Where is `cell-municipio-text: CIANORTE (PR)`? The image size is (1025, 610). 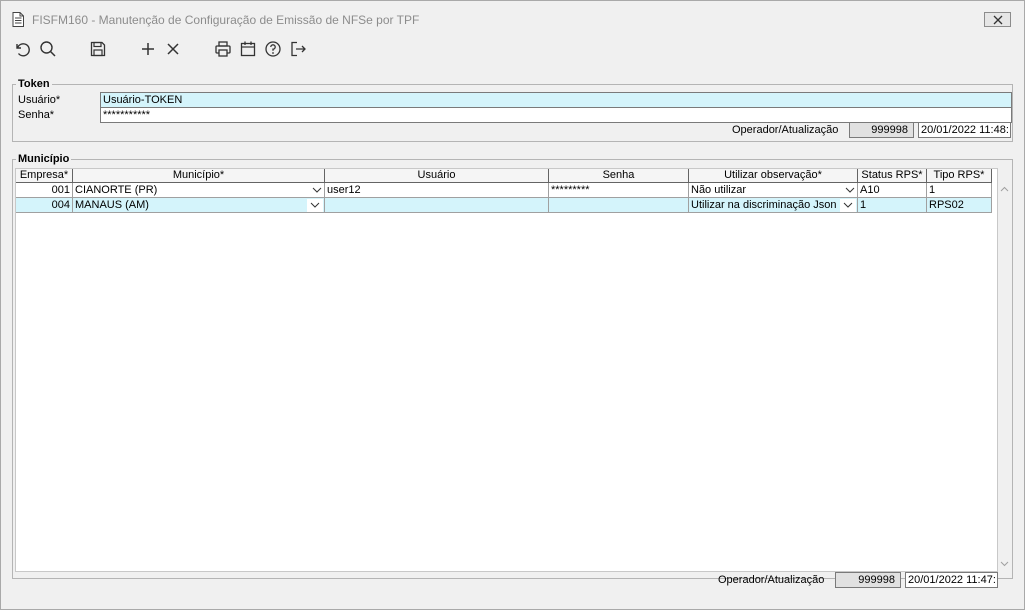 cell-municipio-text: CIANORTE (PR) is located at coordinates (116, 190).